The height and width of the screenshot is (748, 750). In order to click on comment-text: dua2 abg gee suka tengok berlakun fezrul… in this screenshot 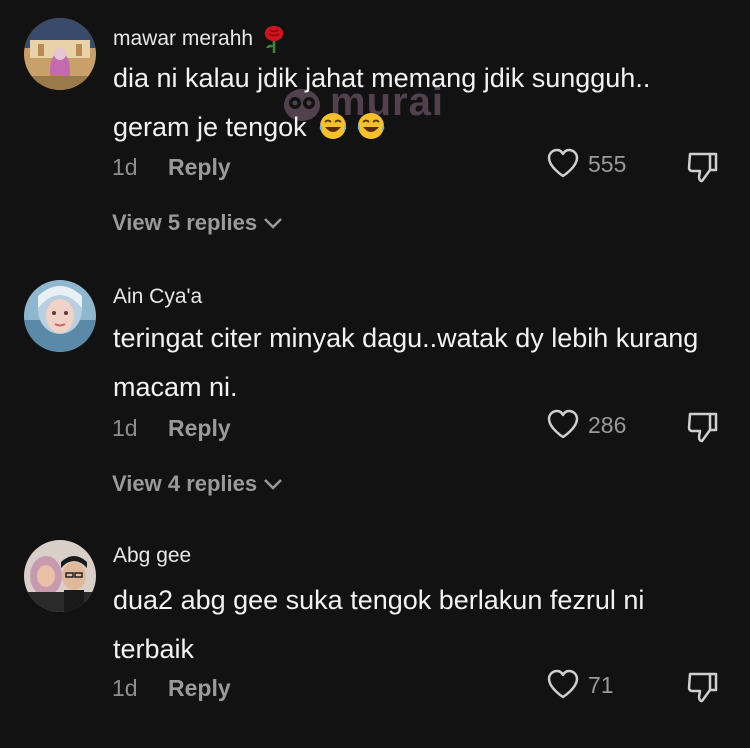, I will do `click(379, 624)`.